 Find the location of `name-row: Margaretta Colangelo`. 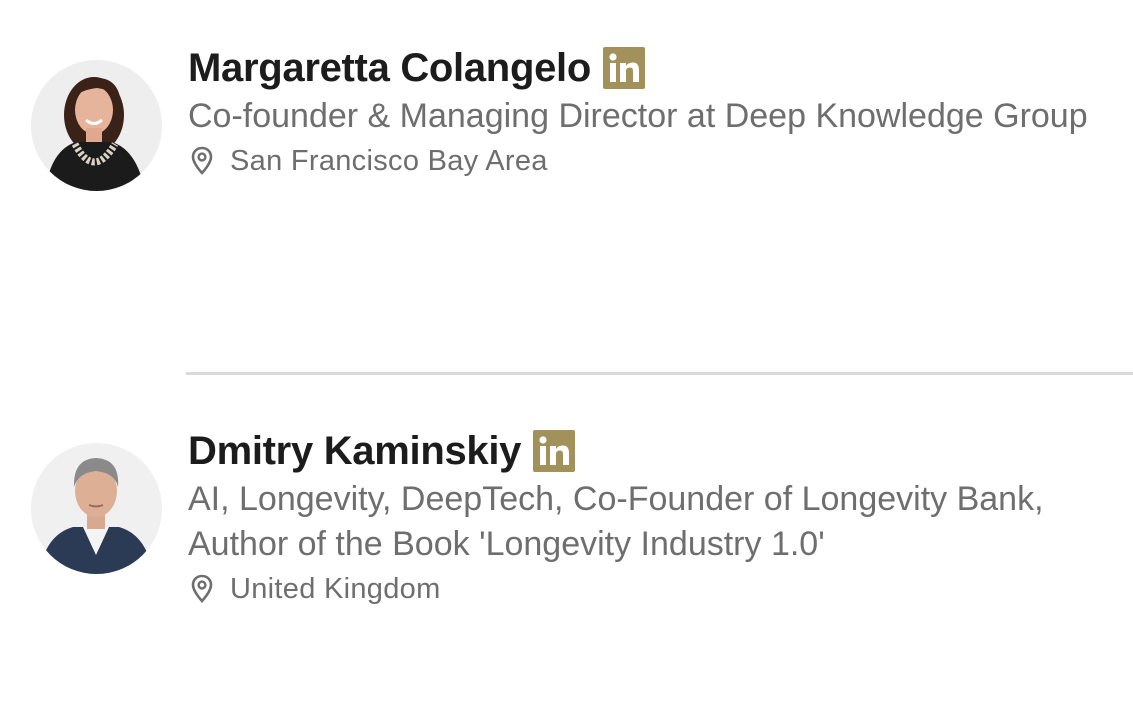

name-row: Margaretta Colangelo is located at coordinates (650, 68).